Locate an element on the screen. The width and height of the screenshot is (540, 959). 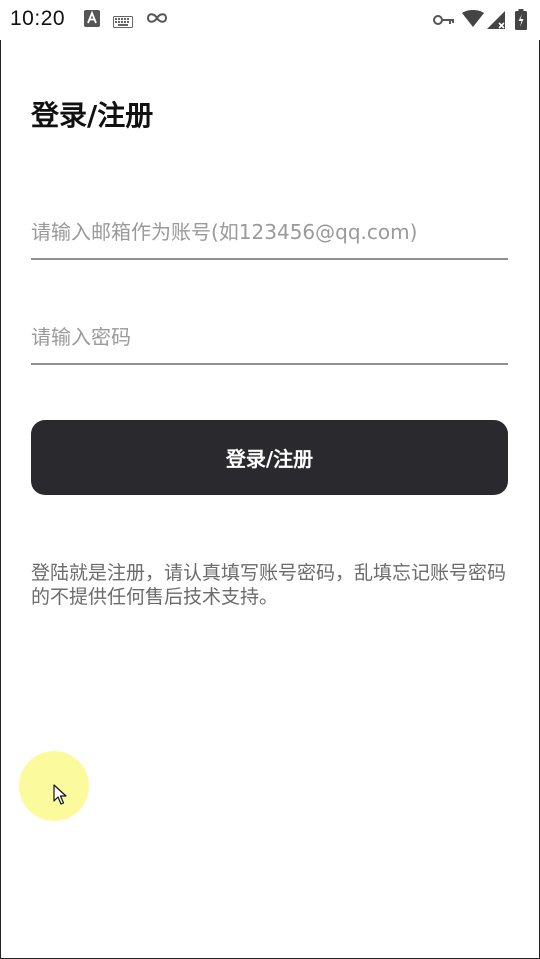
wifi-icon is located at coordinates (473, 21).